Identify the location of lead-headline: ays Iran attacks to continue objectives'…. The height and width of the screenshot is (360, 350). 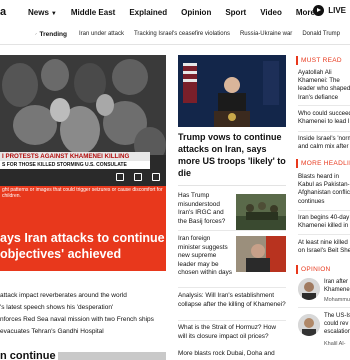
(83, 246).